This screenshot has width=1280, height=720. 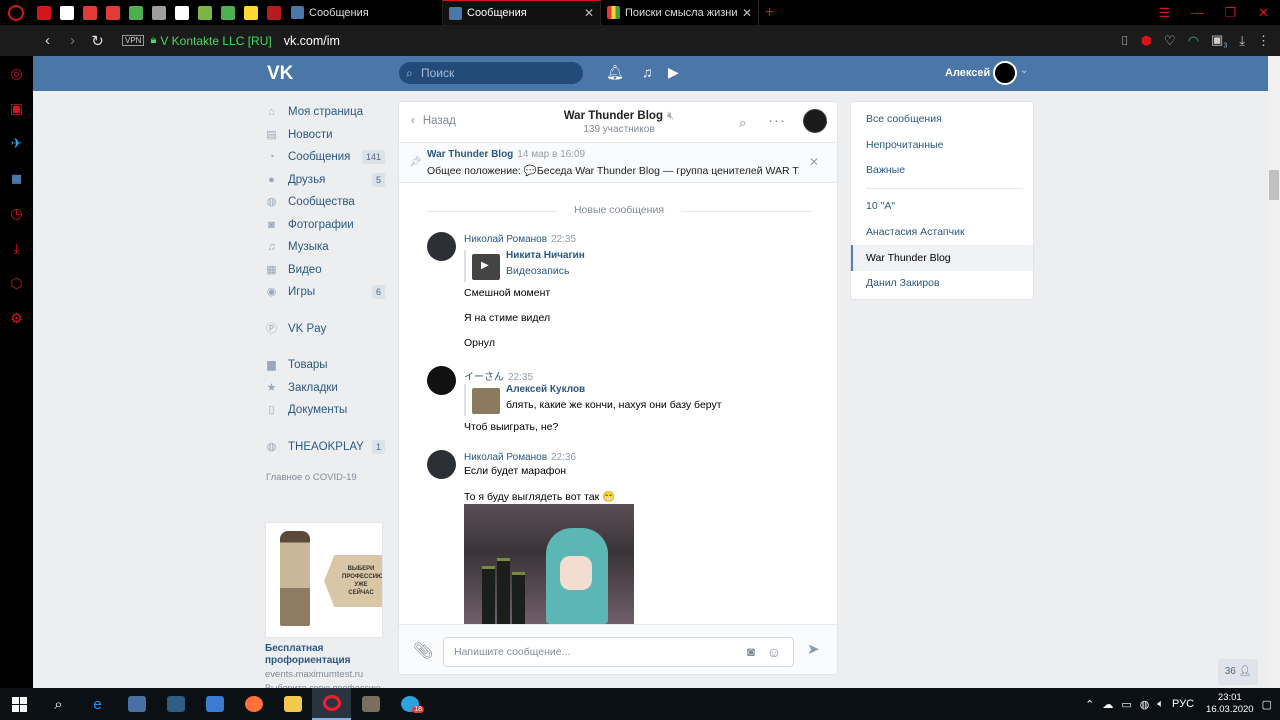 What do you see at coordinates (19, 704) in the screenshot?
I see `start-button` at bounding box center [19, 704].